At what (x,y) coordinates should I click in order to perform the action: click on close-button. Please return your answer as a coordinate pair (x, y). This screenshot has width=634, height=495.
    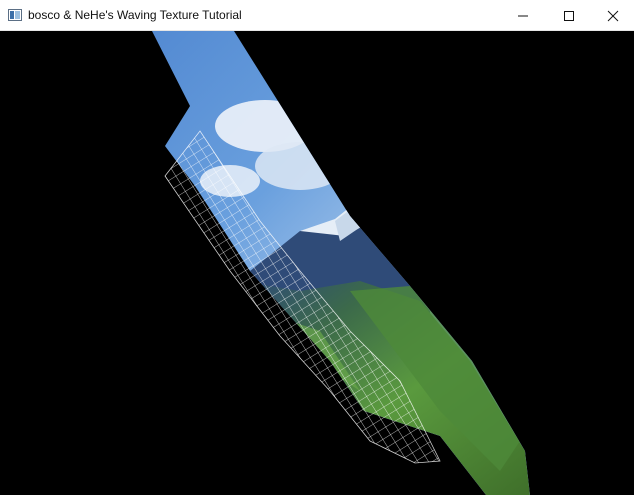
    Looking at the image, I should click on (613, 15).